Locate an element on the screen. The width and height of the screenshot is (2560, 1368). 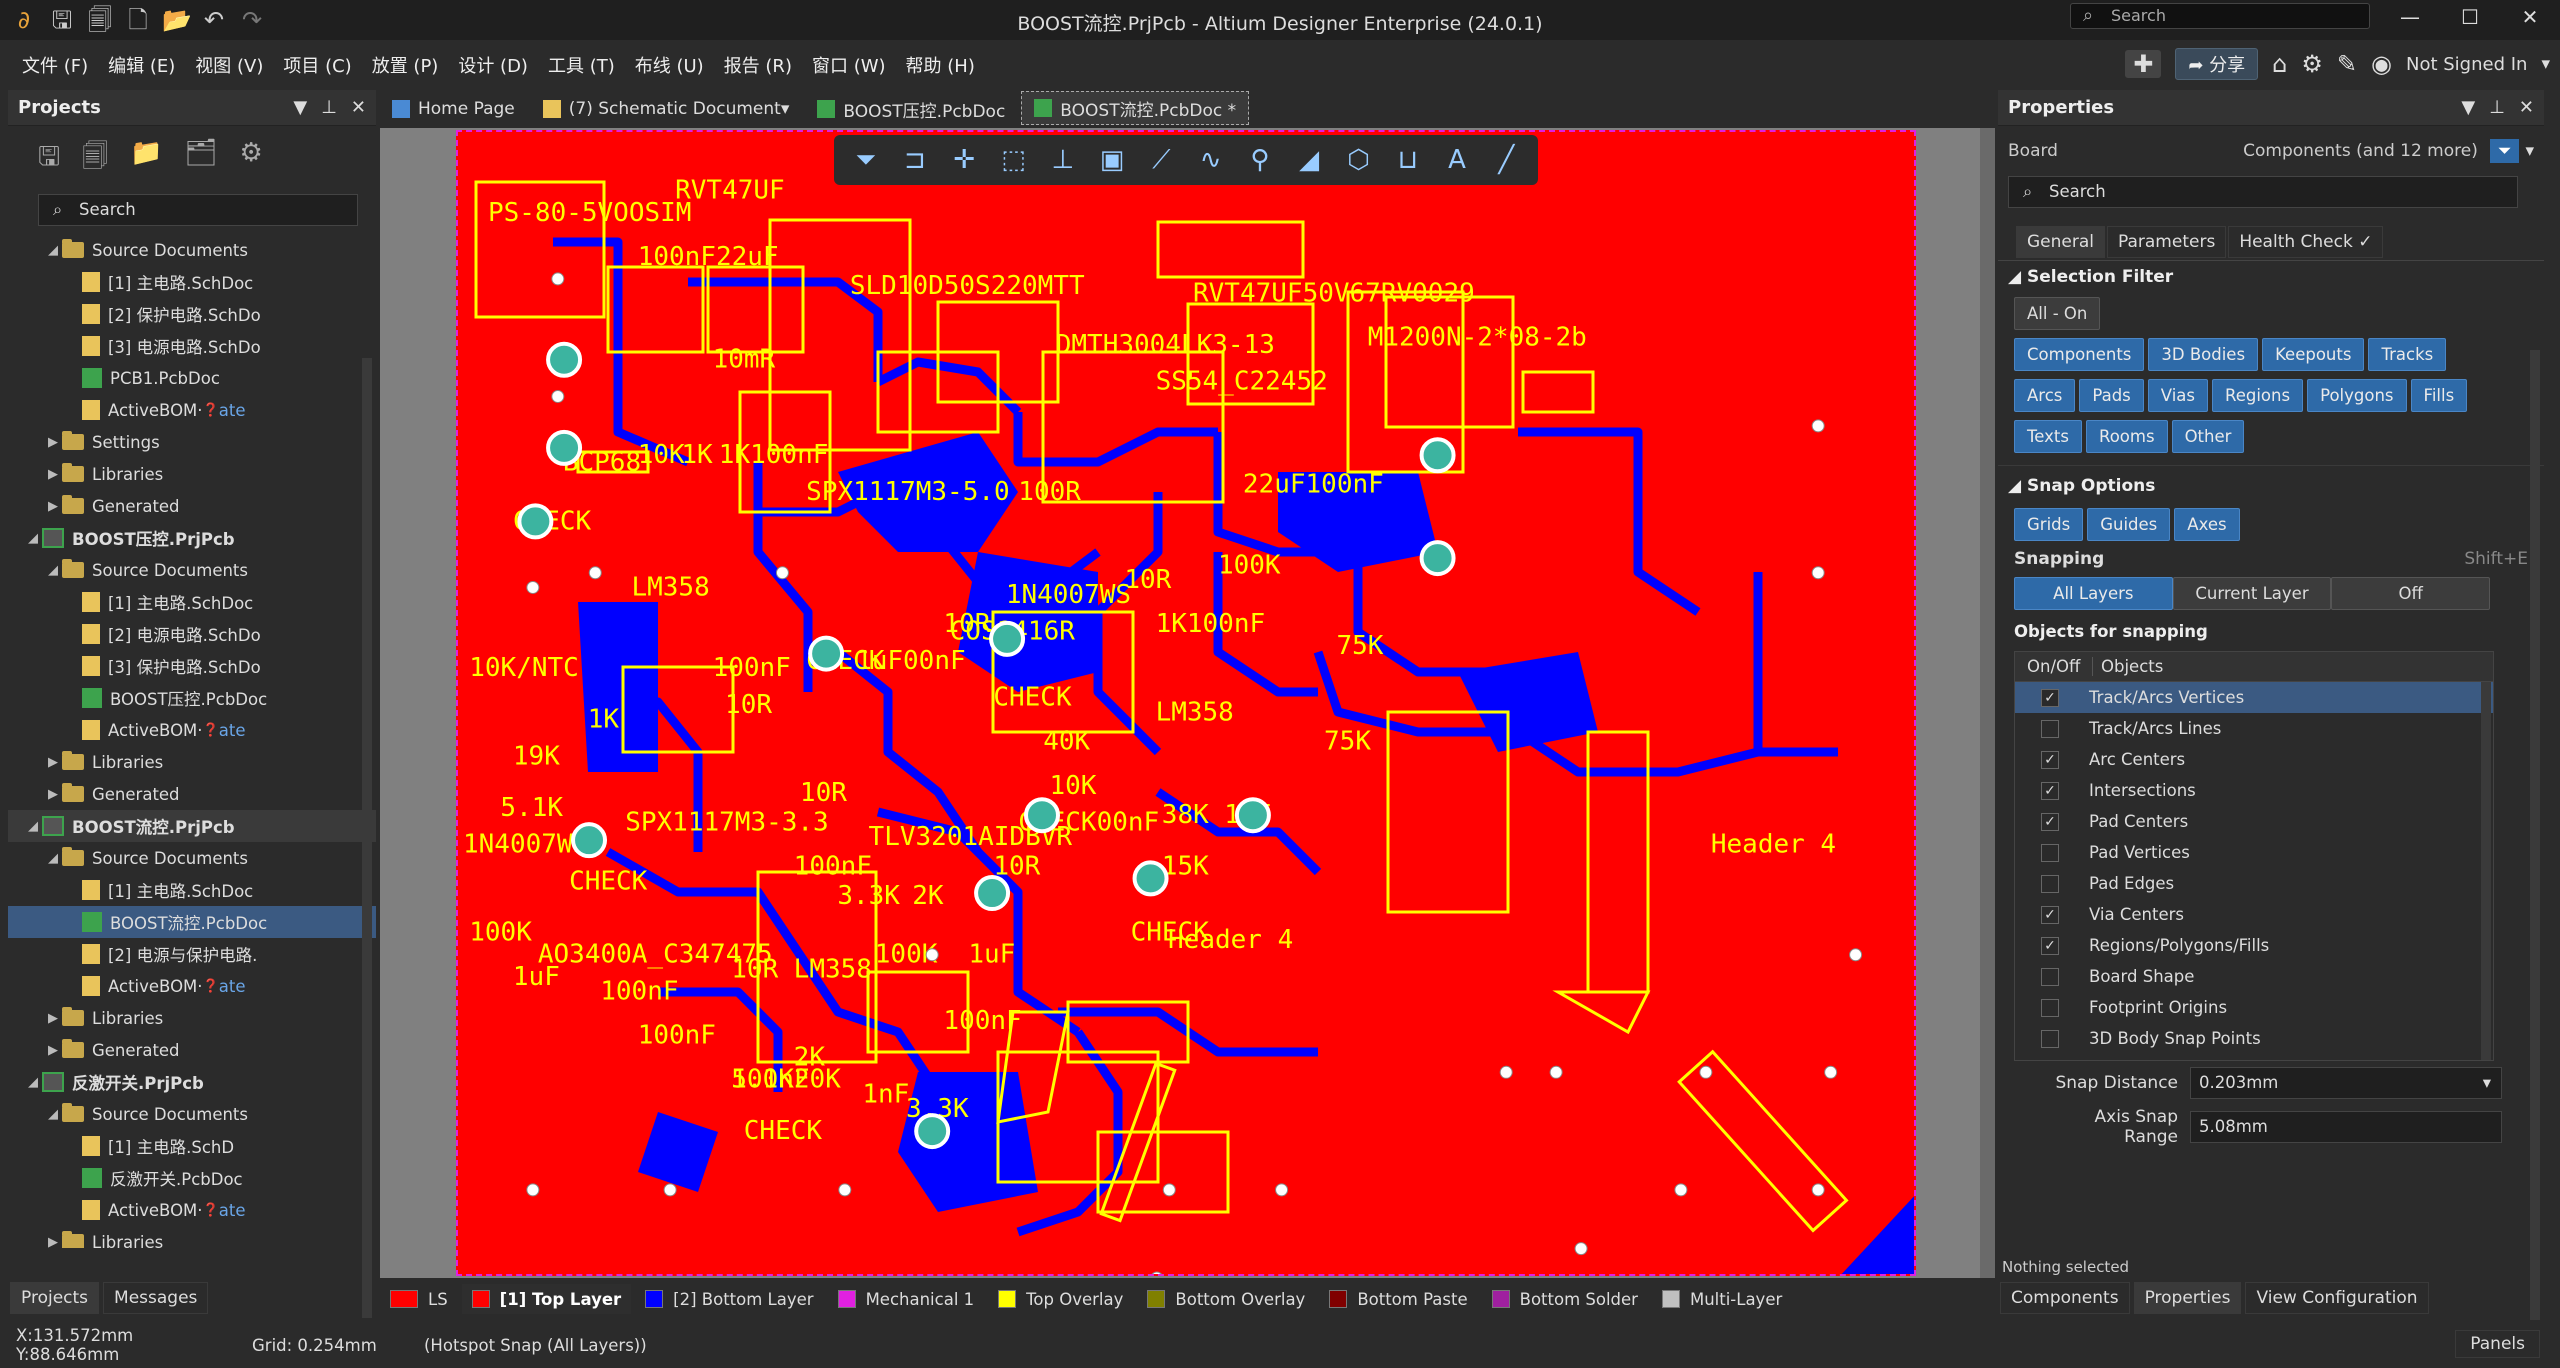
snap-object-row: Pad Edges is located at coordinates (2254, 883).